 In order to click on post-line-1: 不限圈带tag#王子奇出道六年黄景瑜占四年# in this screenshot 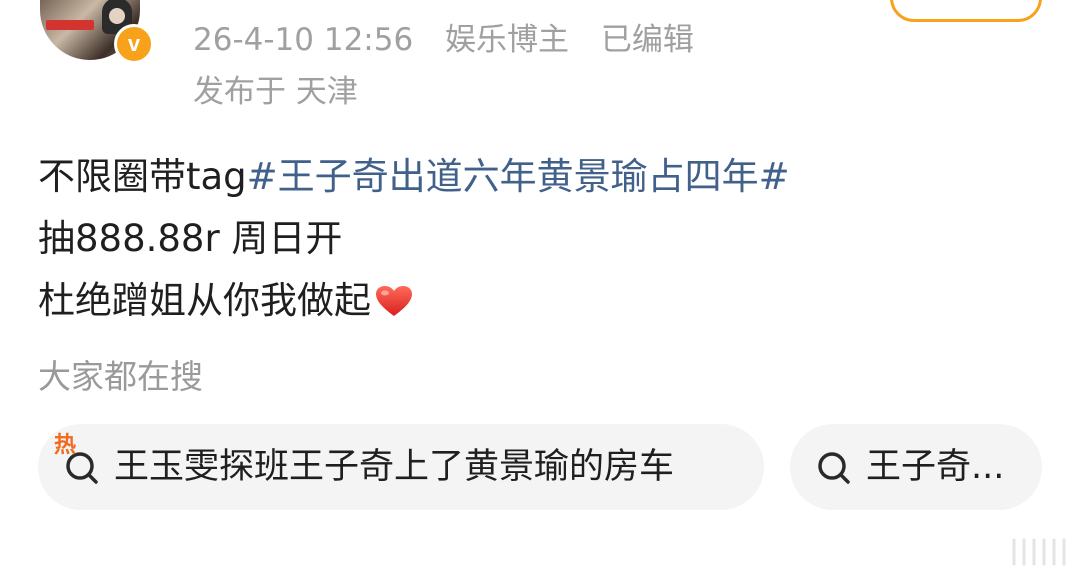, I will do `click(414, 177)`.